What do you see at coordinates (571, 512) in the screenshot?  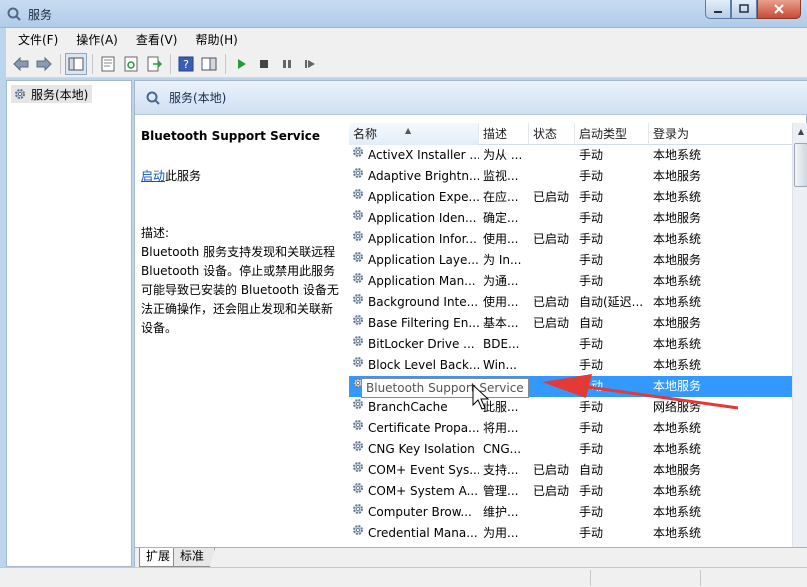 I see `service-row: Computer Brow... 维护... 手动 本地系统` at bounding box center [571, 512].